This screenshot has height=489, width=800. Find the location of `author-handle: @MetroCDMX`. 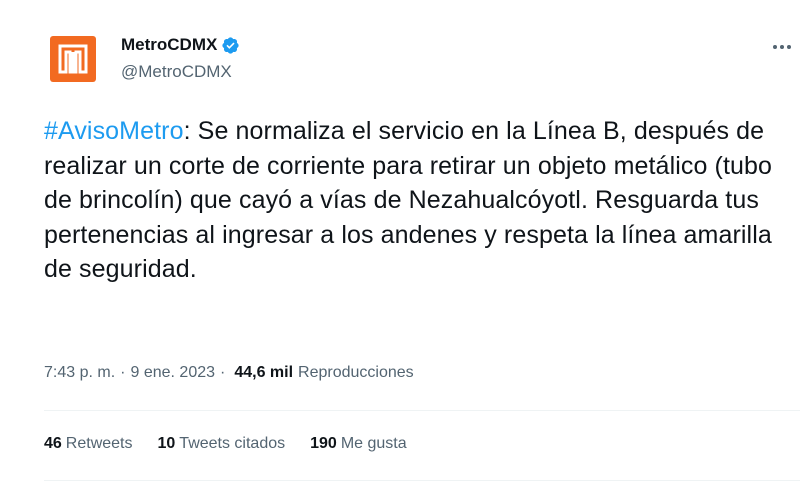

author-handle: @MetroCDMX is located at coordinates (176, 72).